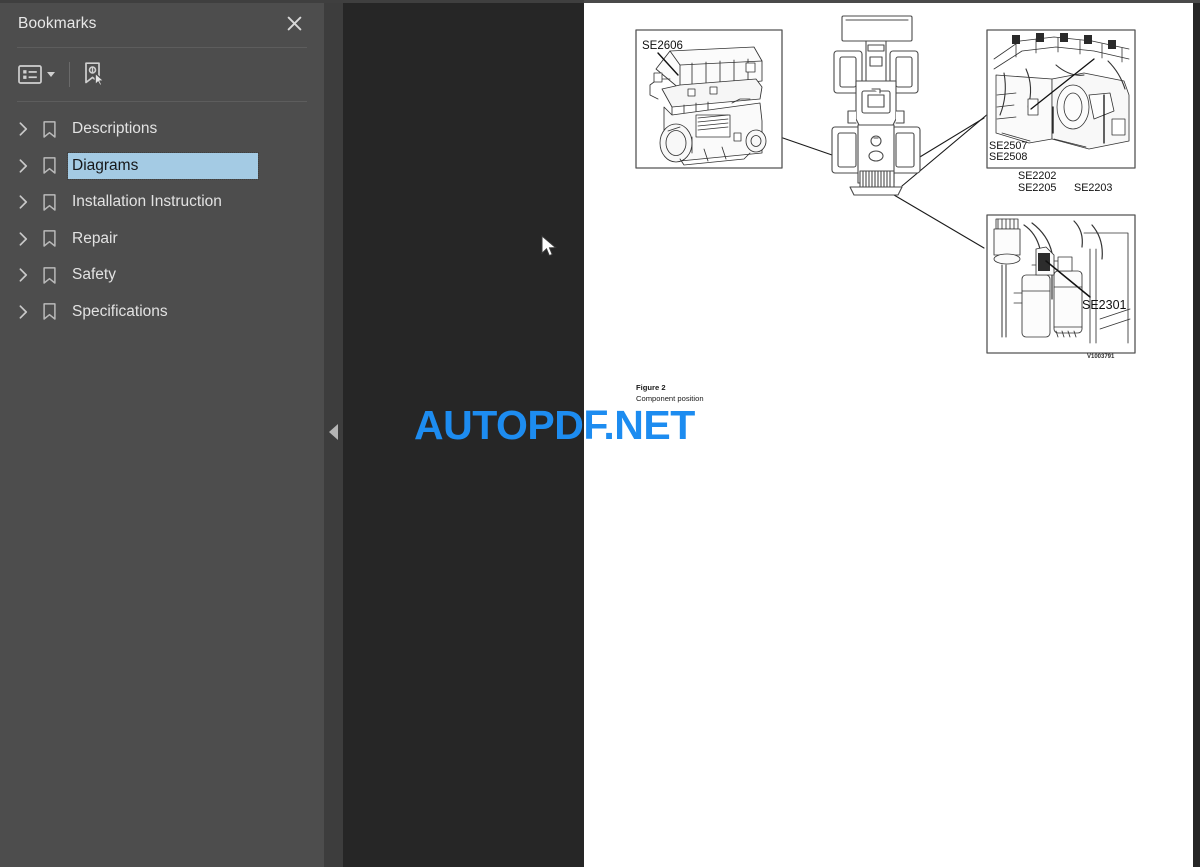 Image resolution: width=1200 pixels, height=867 pixels. I want to click on close-panel-button, so click(294, 23).